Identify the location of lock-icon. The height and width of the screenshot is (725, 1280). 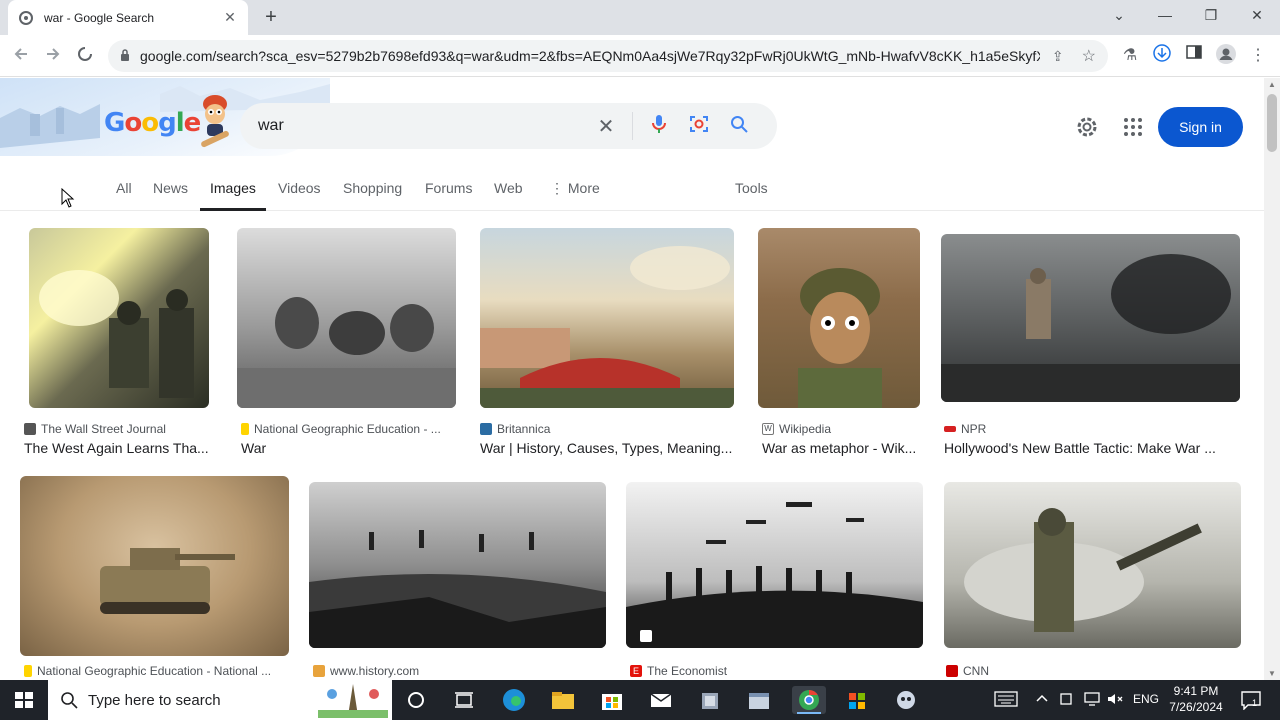
(125, 56).